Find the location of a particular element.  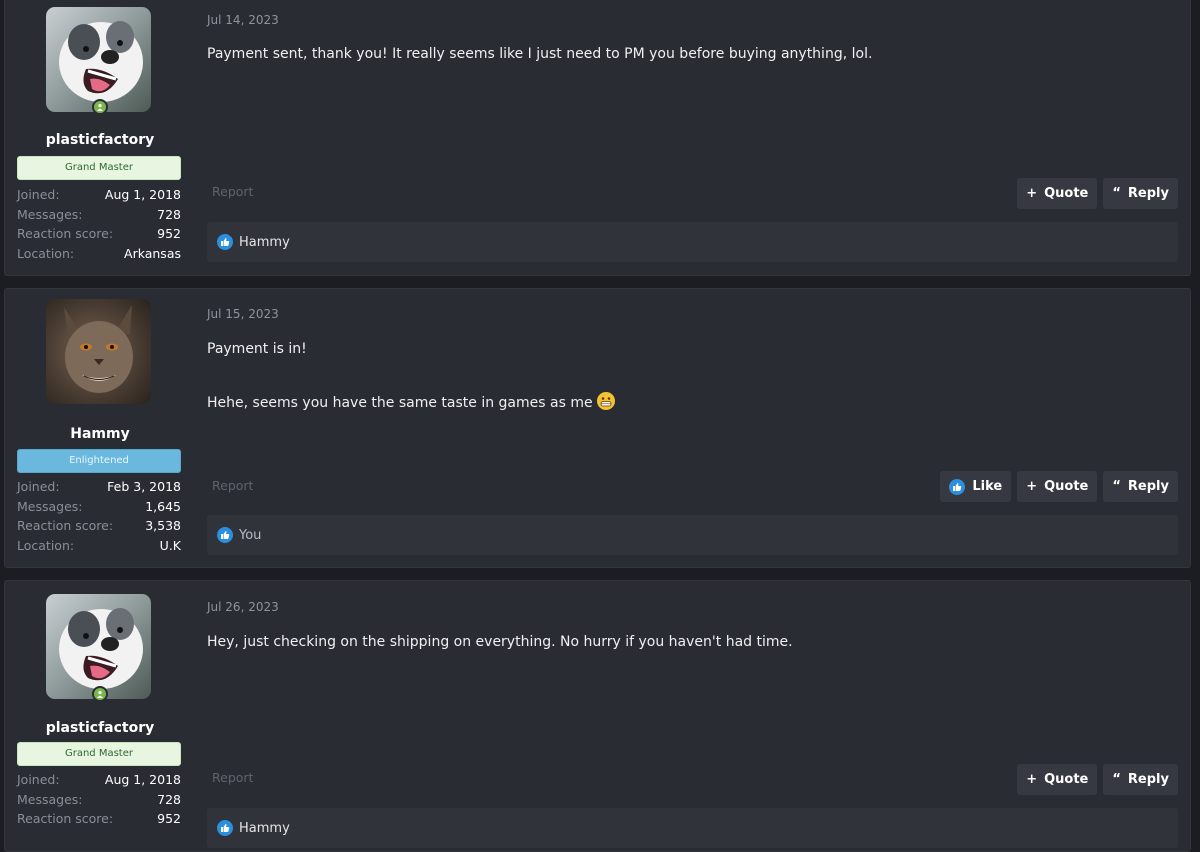

post-actions: Like + Quote “ Reply is located at coordinates (1059, 486).